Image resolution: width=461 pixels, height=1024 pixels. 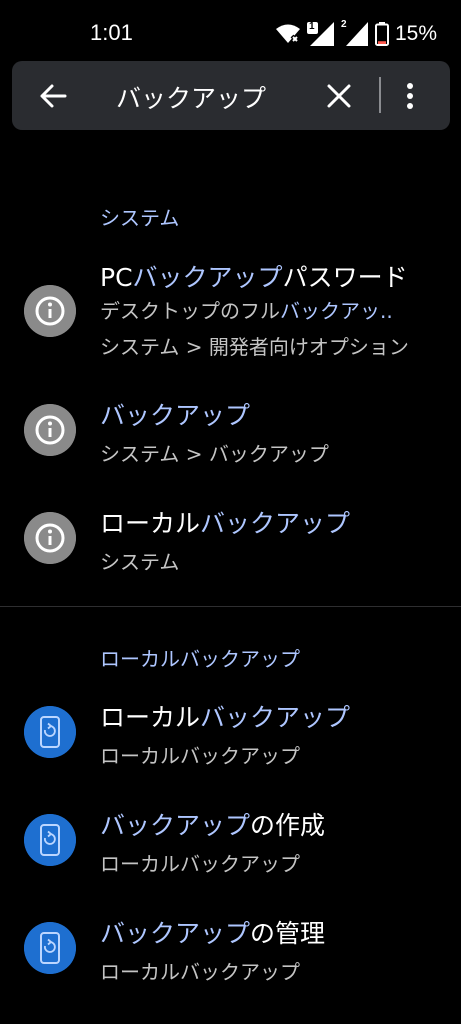 I want to click on result-item-local-backup-system: ローカルバックアップ システム, so click(x=230, y=540).